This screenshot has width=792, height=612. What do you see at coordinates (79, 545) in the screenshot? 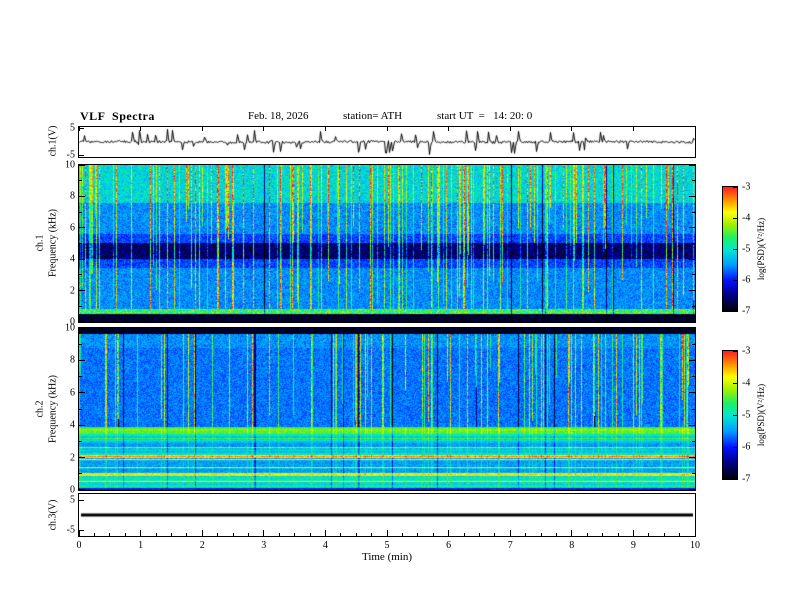
I see `x-tick-label: 0` at bounding box center [79, 545].